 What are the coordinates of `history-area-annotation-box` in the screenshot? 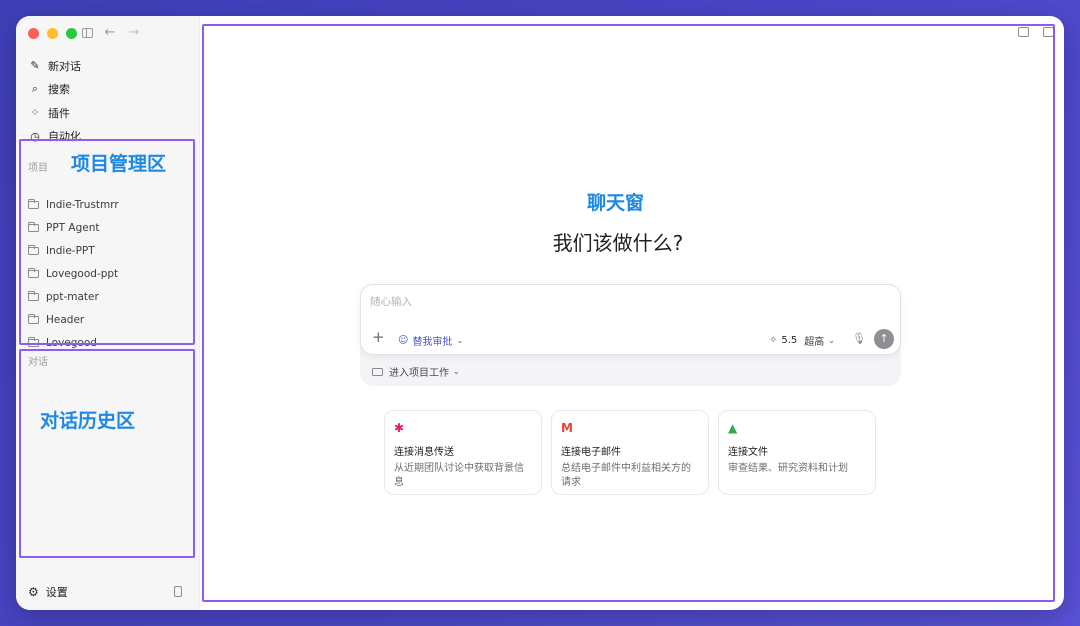 It's located at (107, 453).